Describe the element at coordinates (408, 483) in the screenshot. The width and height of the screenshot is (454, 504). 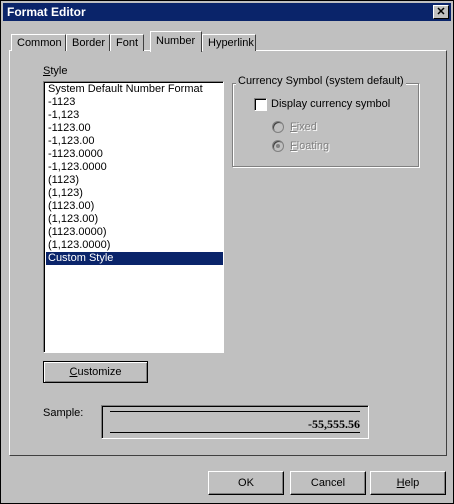
I see `help-button: Help` at that location.